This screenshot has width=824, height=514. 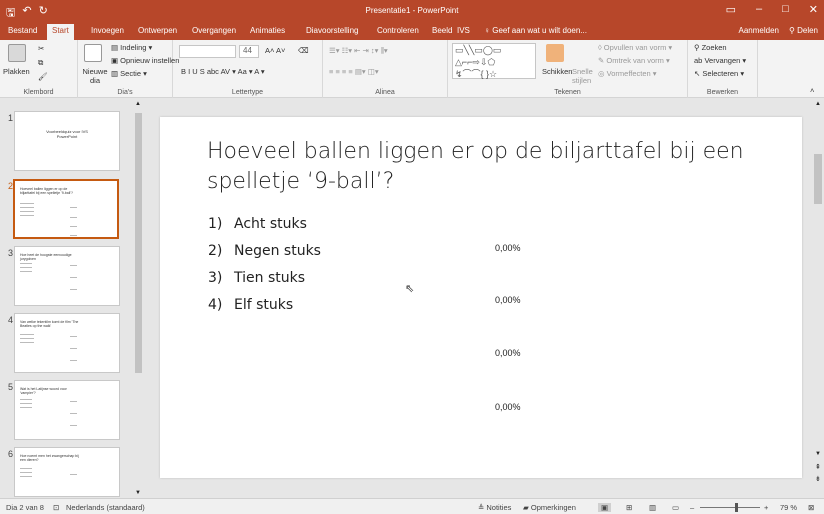 What do you see at coordinates (803, 30) in the screenshot?
I see `share-button: ⚲ Delen` at bounding box center [803, 30].